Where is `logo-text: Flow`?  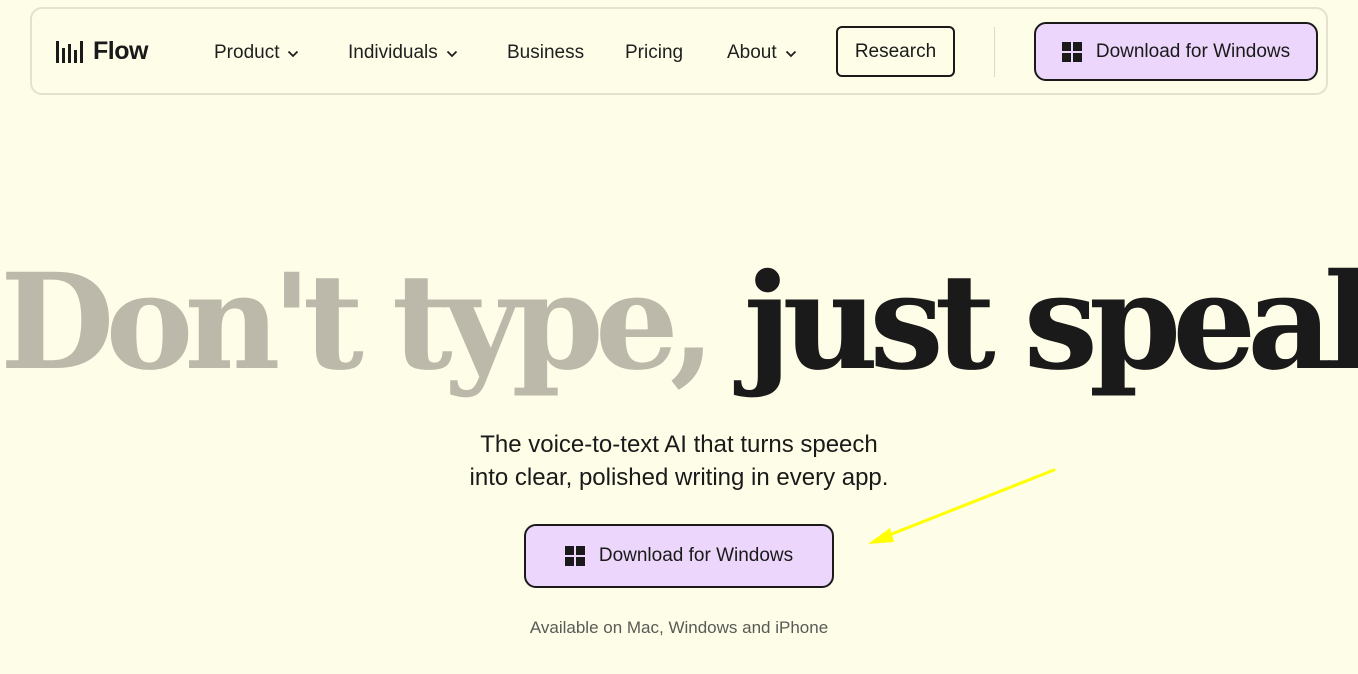 logo-text: Flow is located at coordinates (120, 51).